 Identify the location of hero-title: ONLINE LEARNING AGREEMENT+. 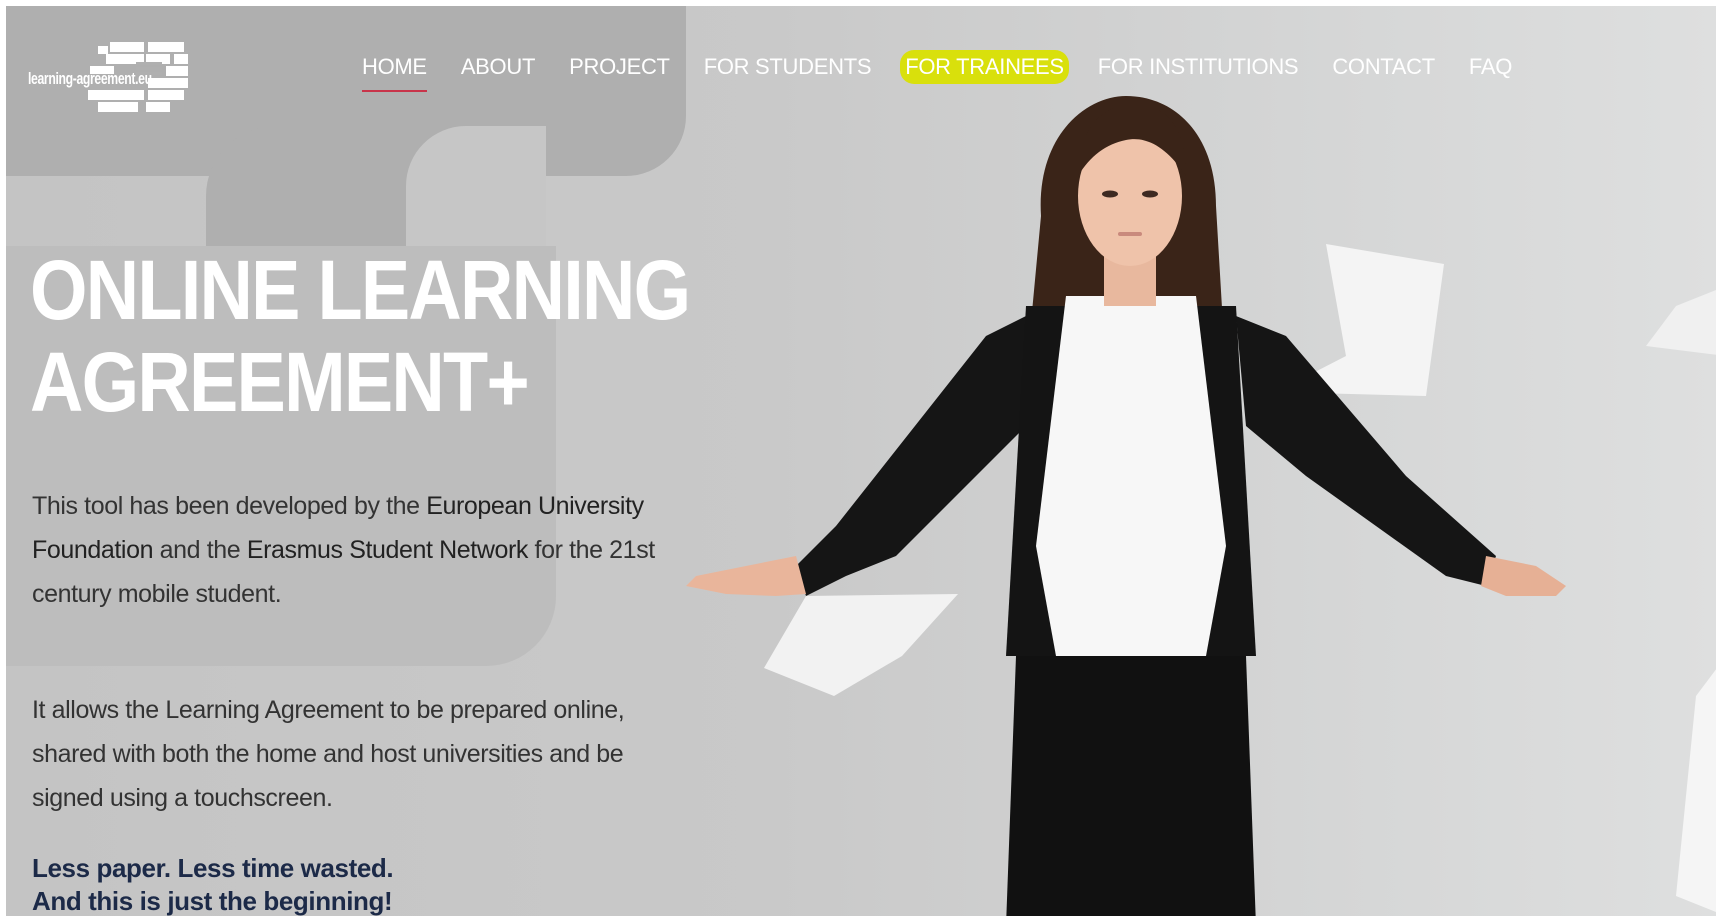
(360, 336).